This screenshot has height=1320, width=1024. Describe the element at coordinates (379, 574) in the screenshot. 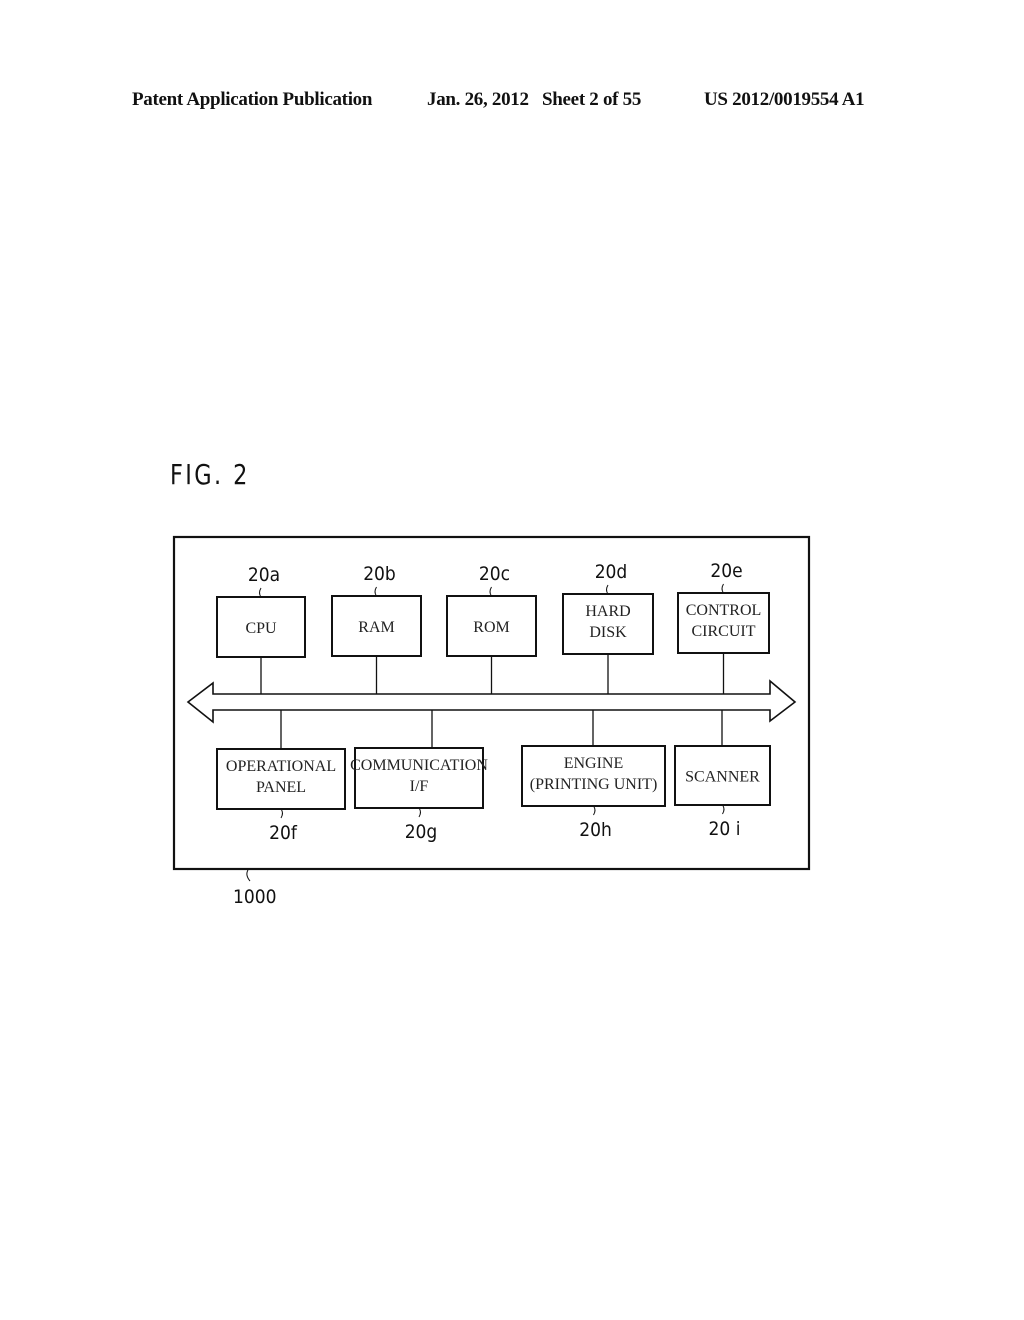

I see `component-ref-label: 20b` at that location.